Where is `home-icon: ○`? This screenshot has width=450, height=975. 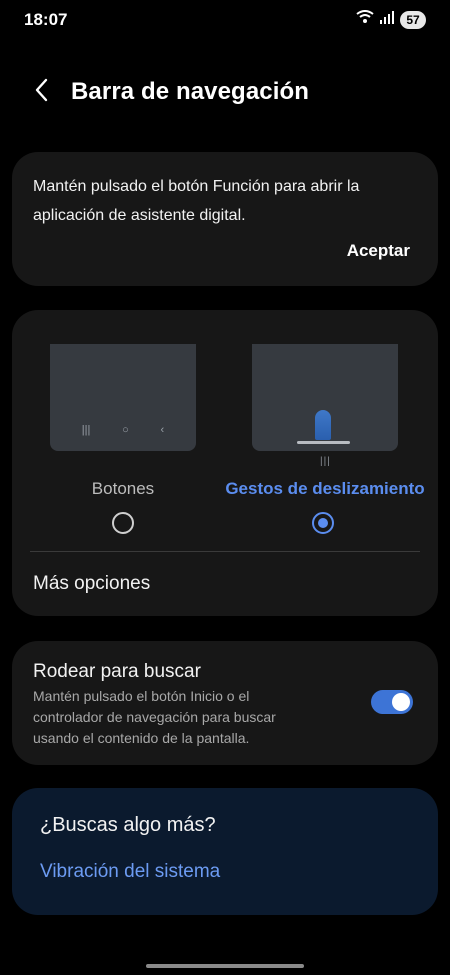
home-icon: ○ is located at coordinates (125, 430).